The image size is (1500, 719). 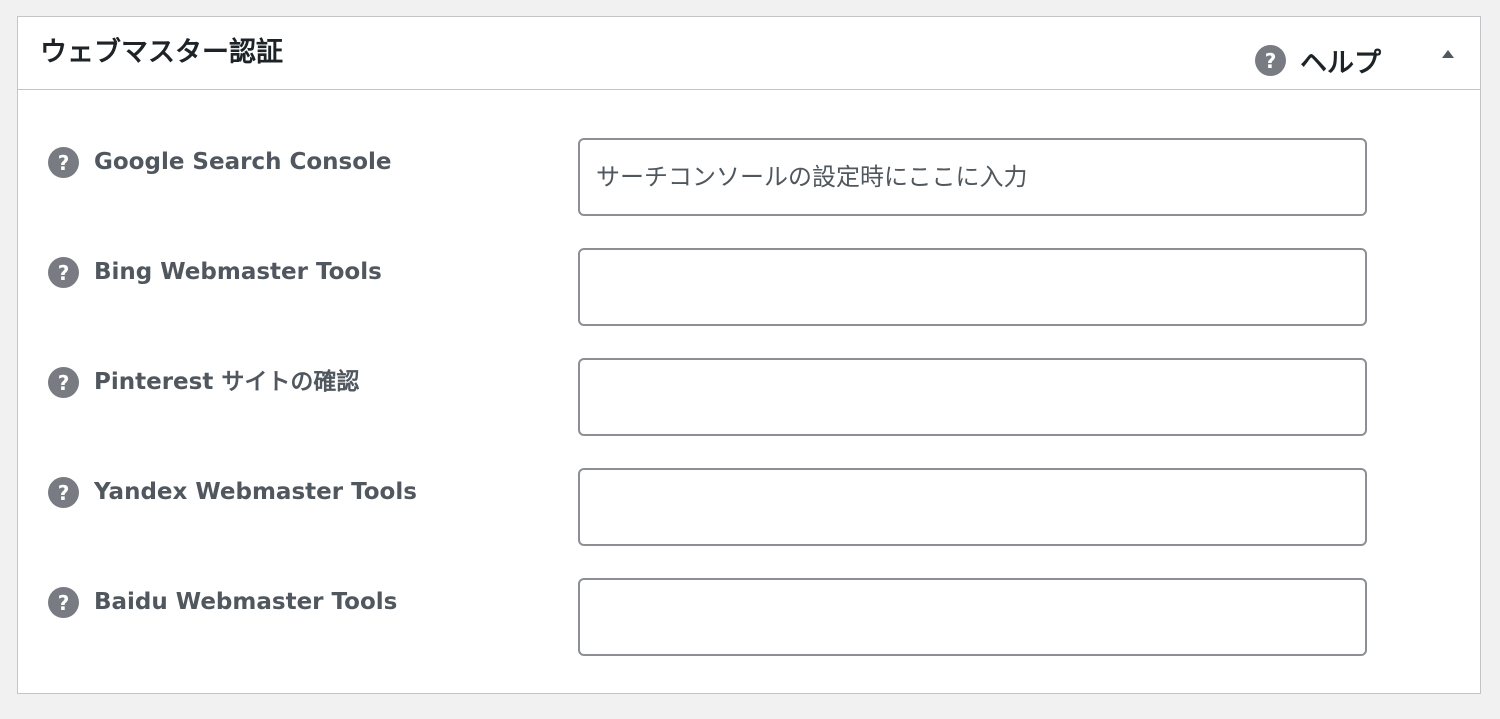 I want to click on panel-title: ウェブマスター認証, so click(x=161, y=52).